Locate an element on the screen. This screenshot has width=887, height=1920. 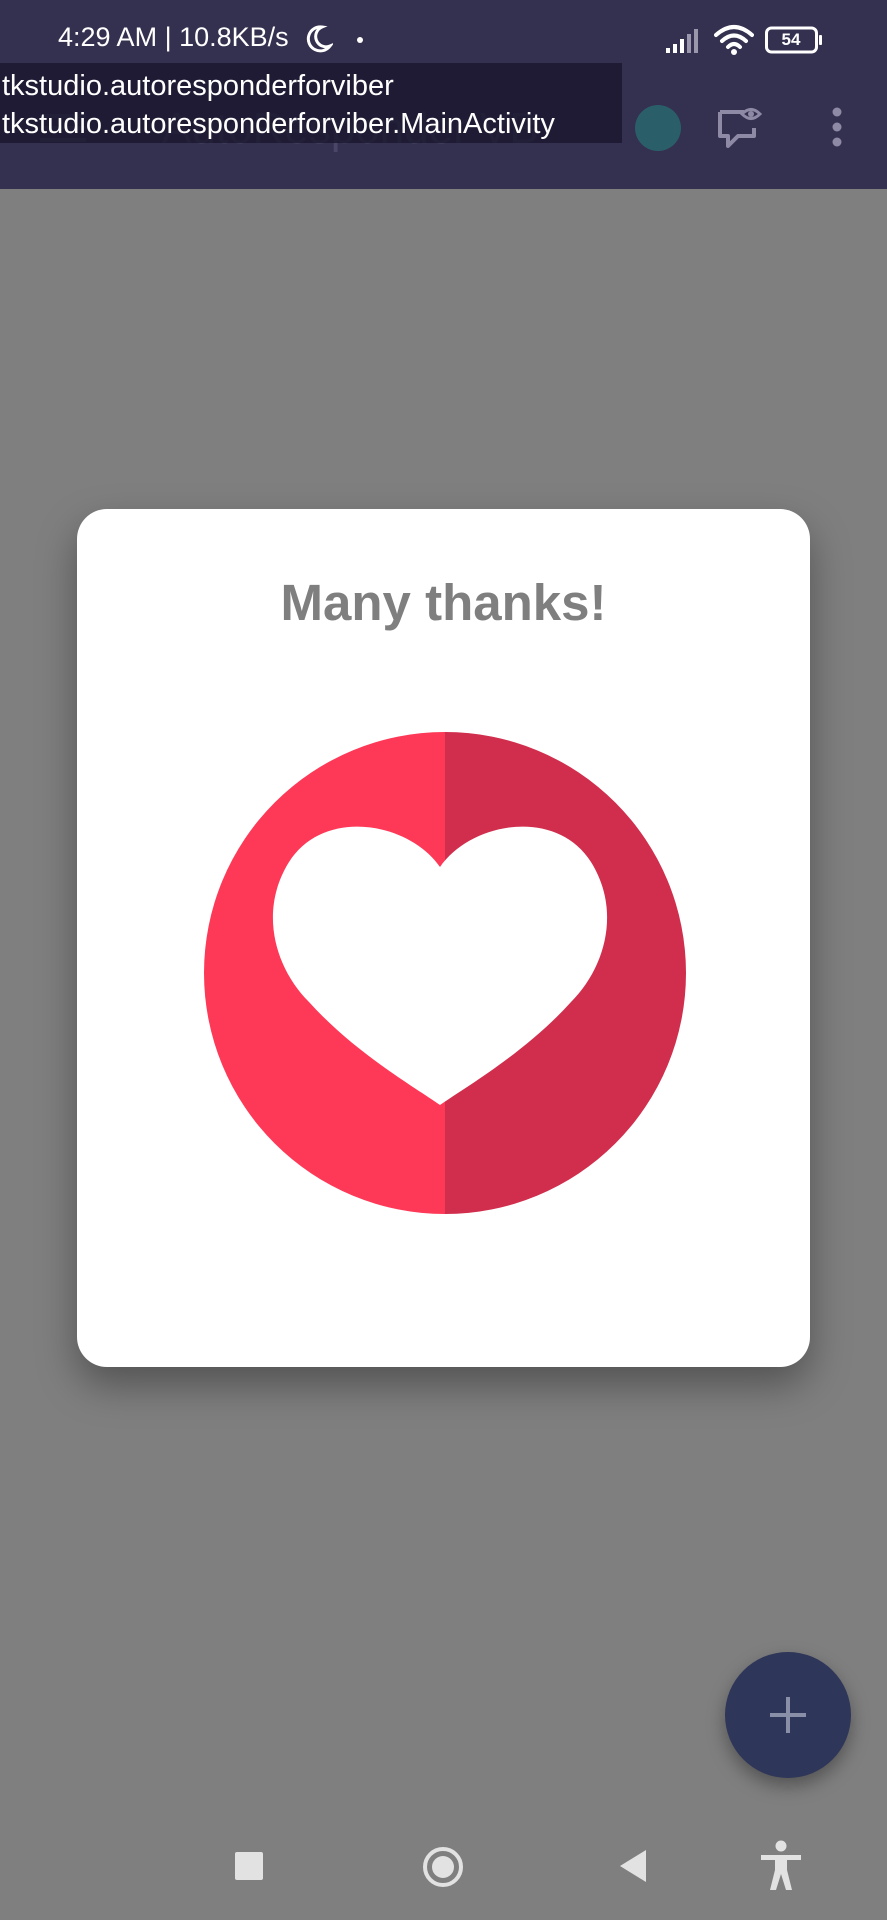
plus-icon is located at coordinates (788, 1715).